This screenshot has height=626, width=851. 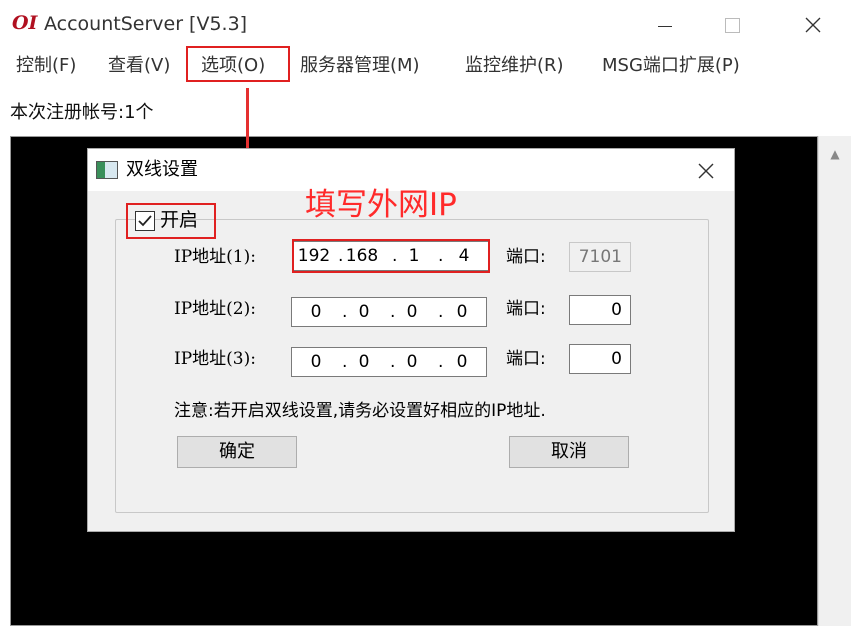 I want to click on port-3-label: 端口:, so click(x=526, y=359).